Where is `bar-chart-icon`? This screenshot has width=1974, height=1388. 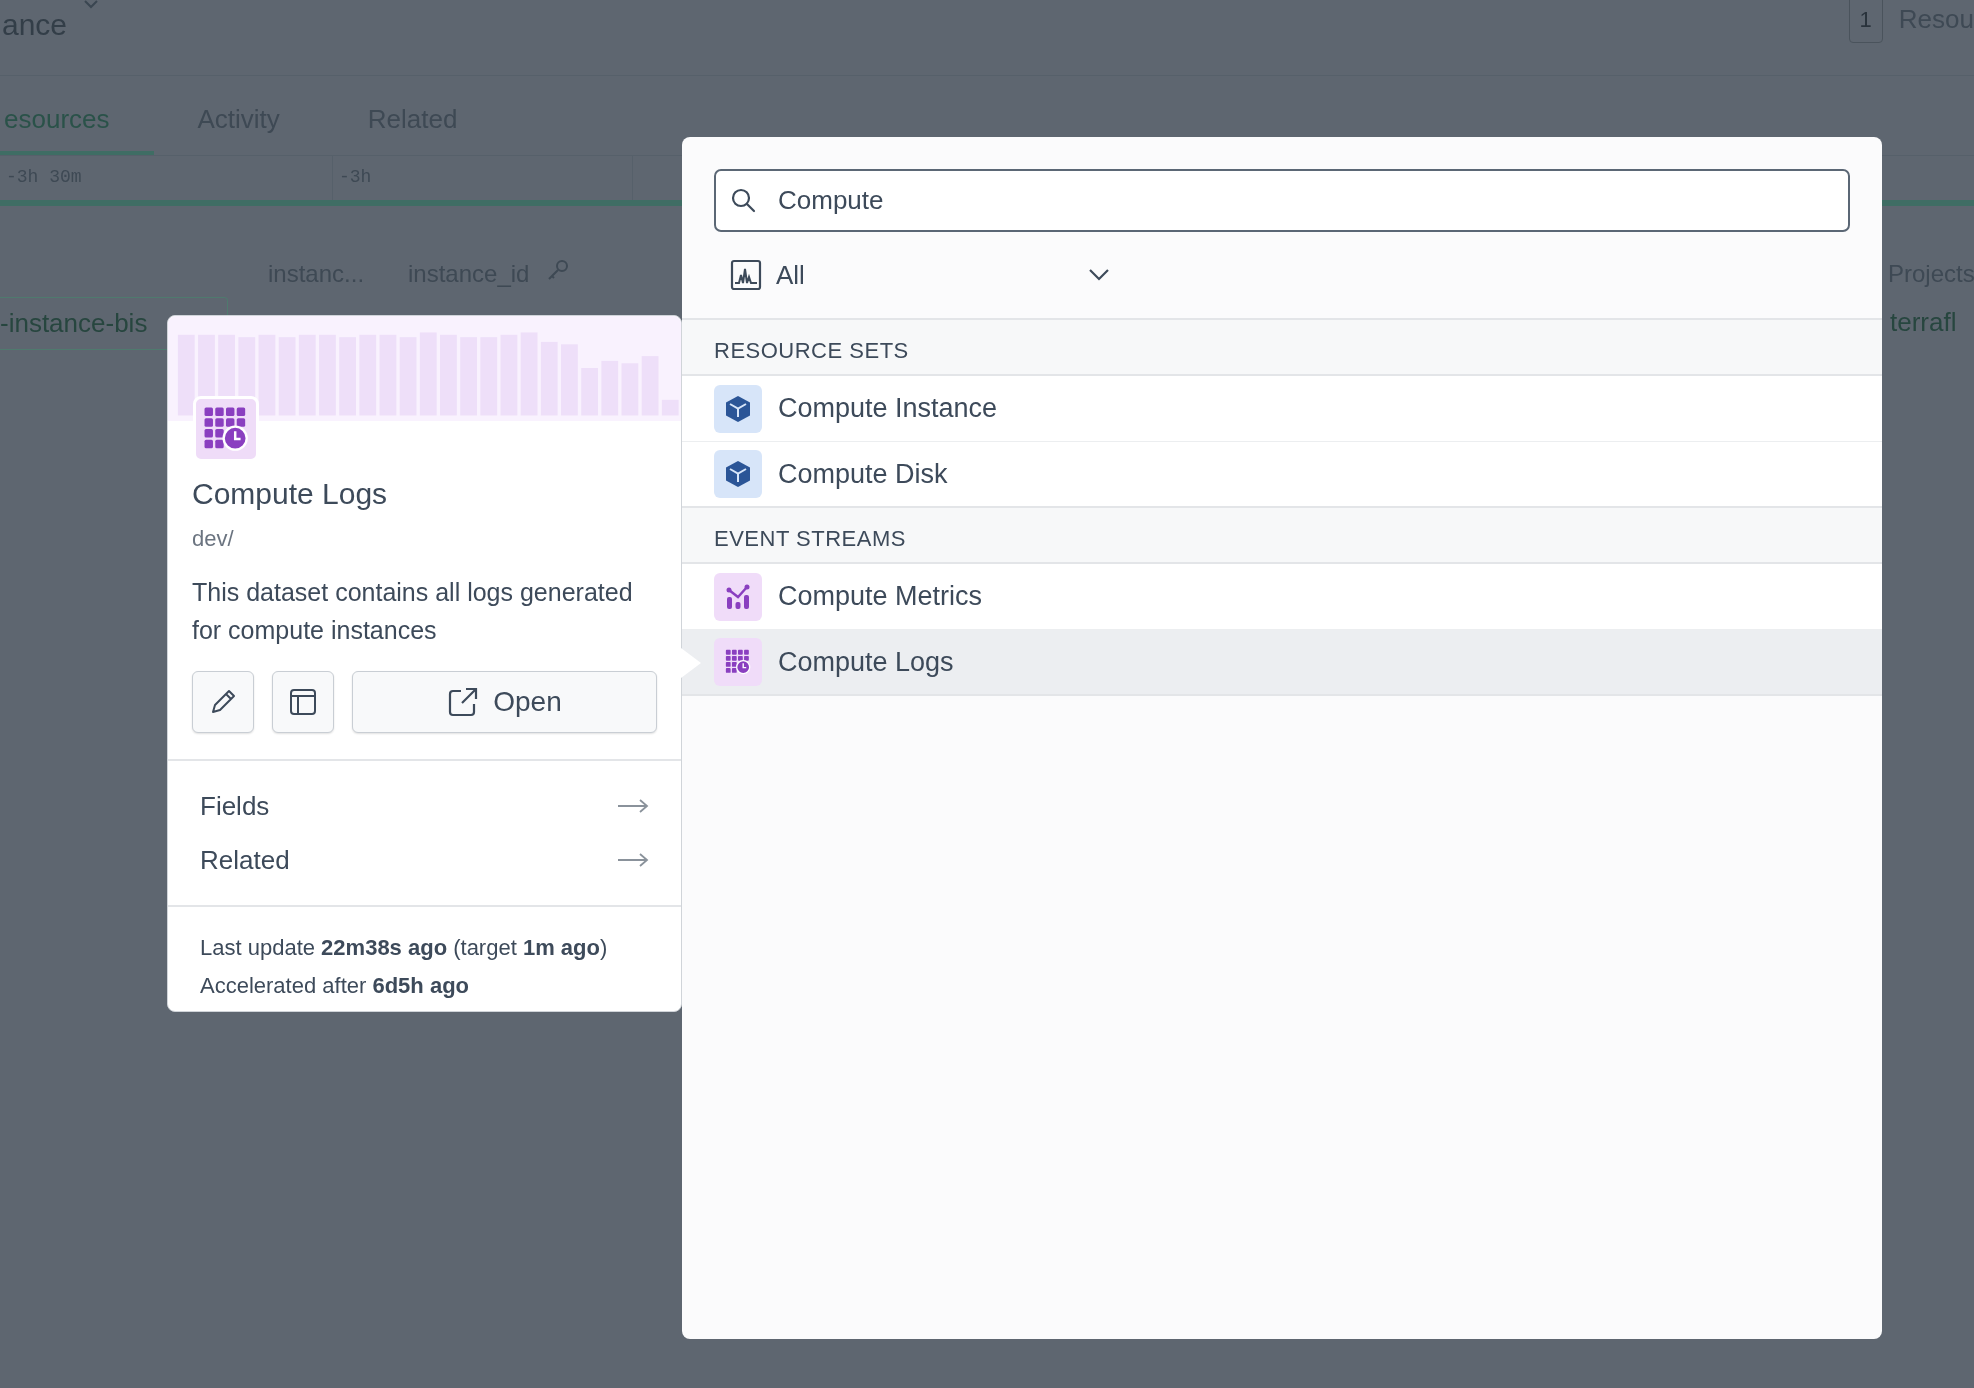 bar-chart-icon is located at coordinates (738, 596).